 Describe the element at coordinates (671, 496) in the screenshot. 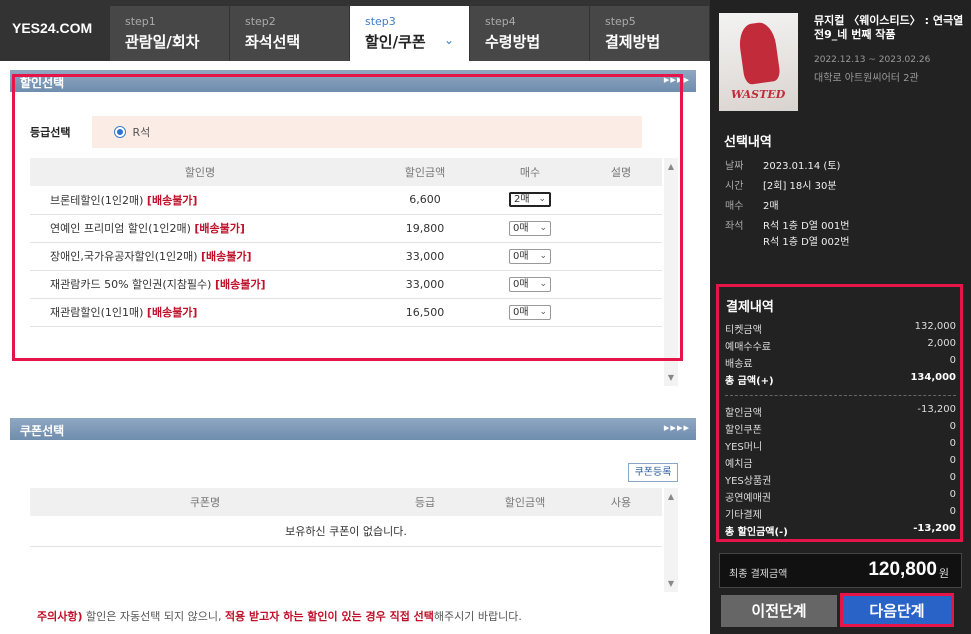

I see `scroll-up-icon: ▲` at that location.